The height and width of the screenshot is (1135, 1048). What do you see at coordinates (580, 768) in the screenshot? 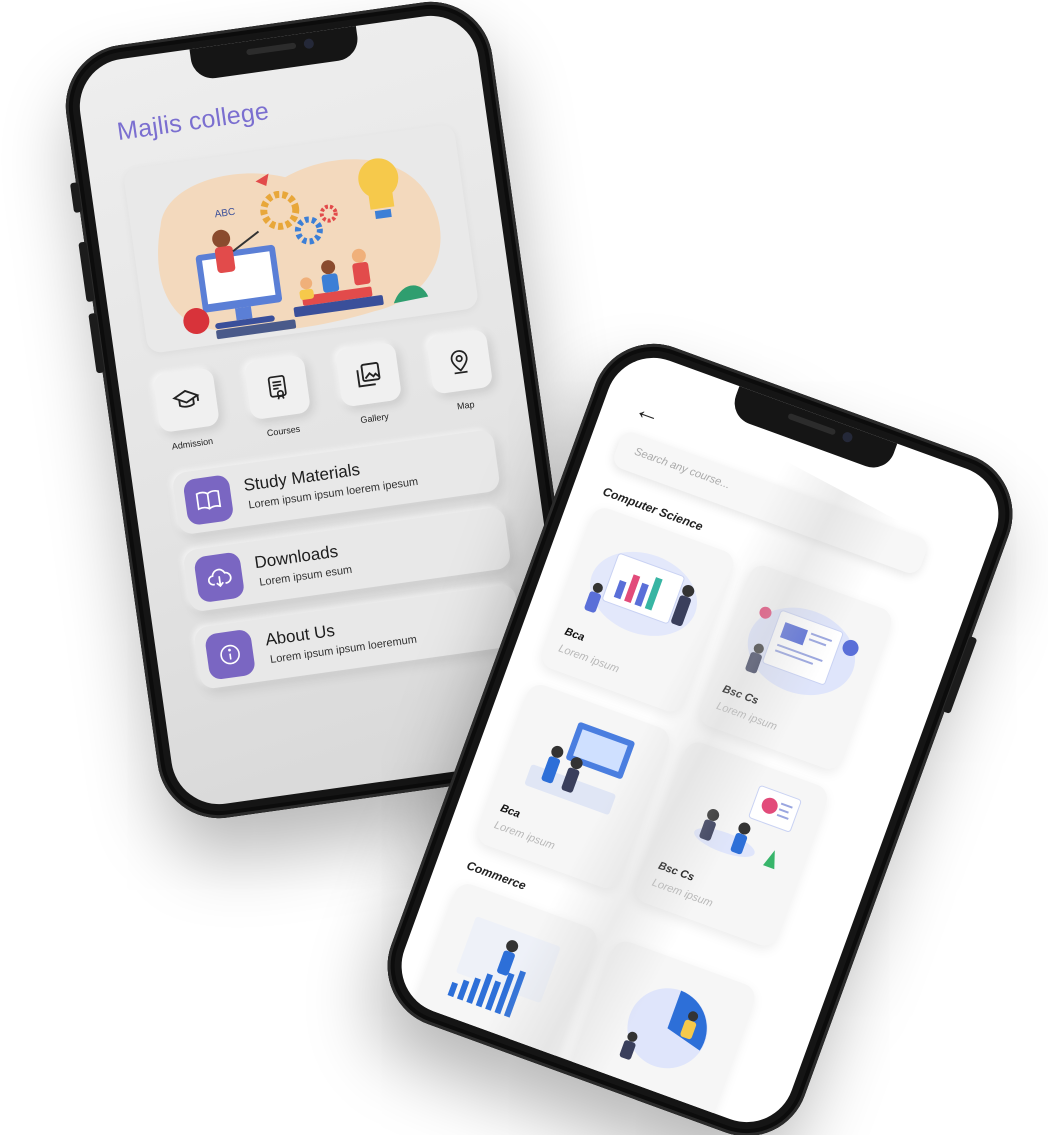
I see `team-presentation-illustration` at bounding box center [580, 768].